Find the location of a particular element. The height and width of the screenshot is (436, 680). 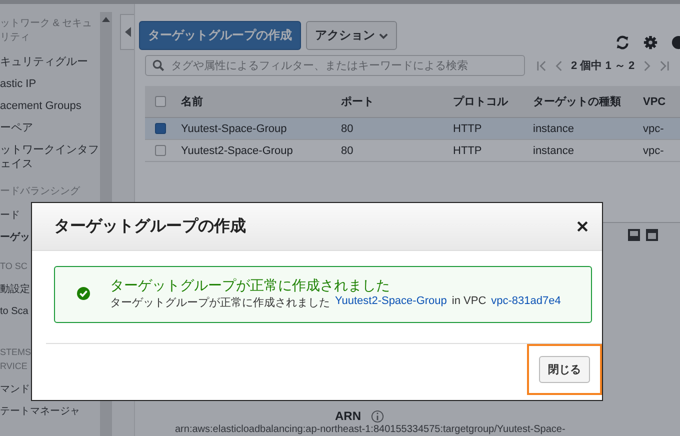

search-field: タグや属性によるフィルター、またはキーワードによる検索 is located at coordinates (335, 65).